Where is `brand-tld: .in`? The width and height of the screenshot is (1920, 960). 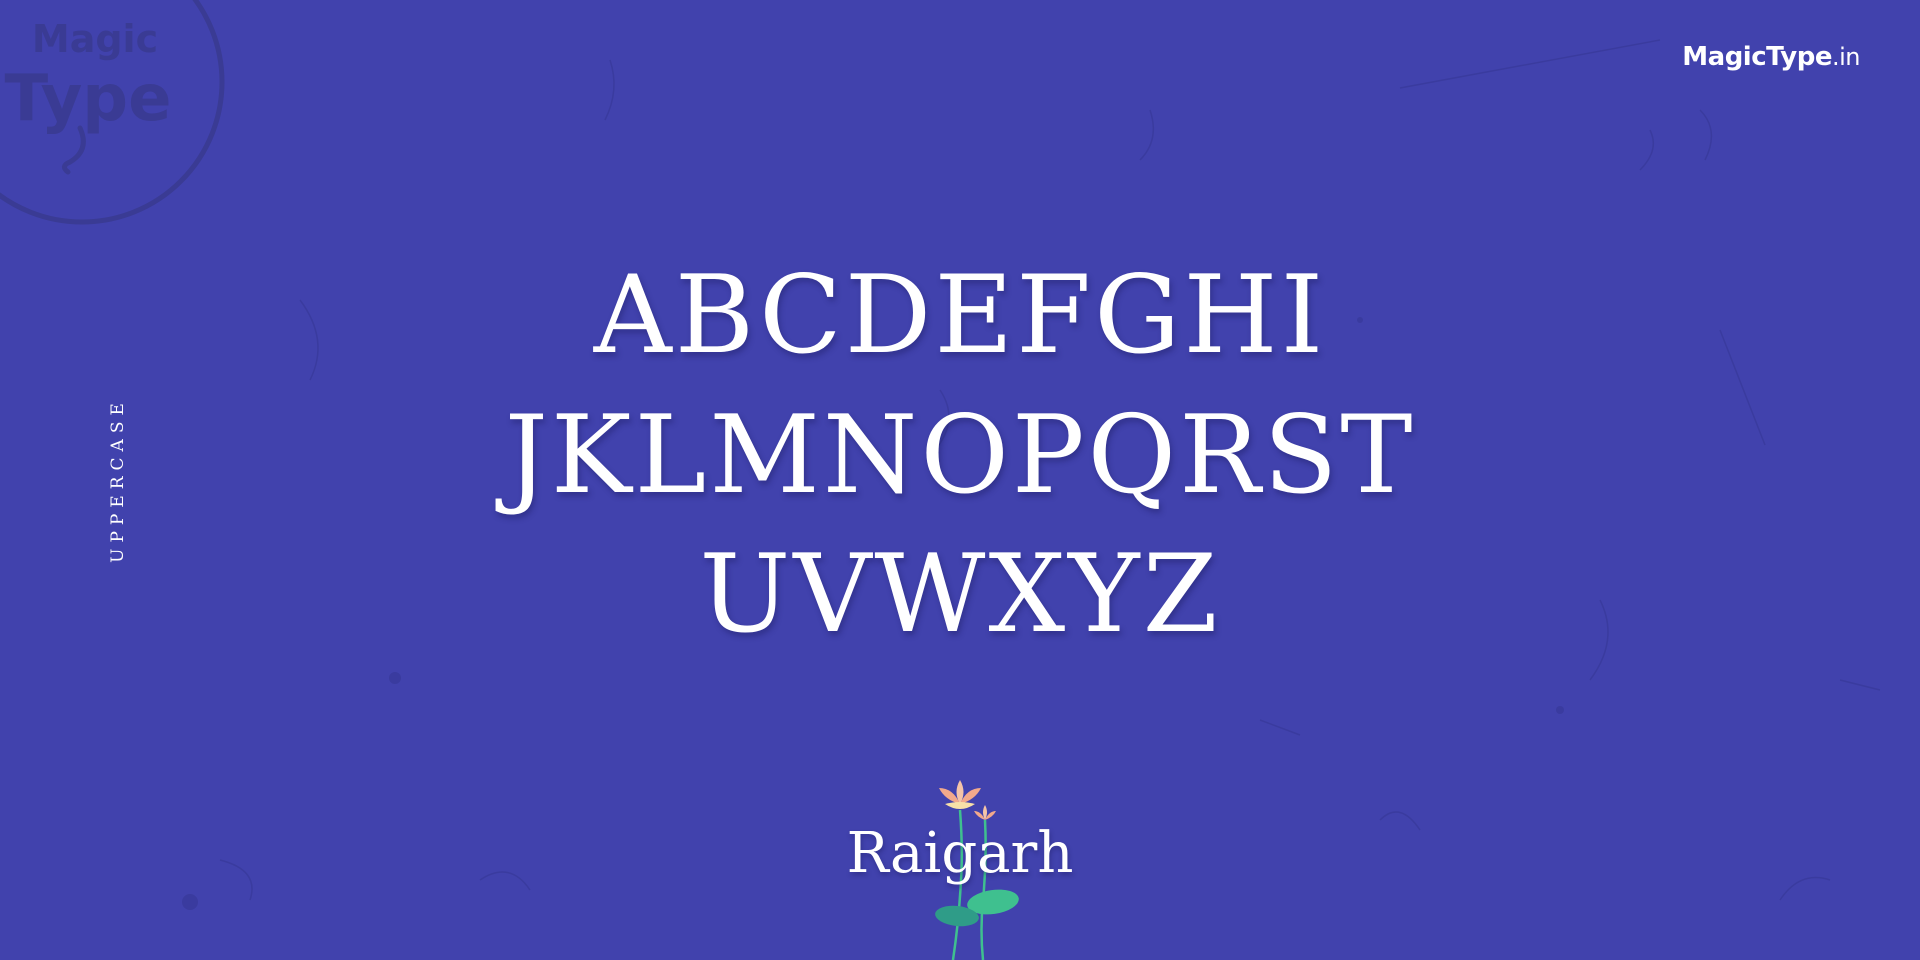 brand-tld: .in is located at coordinates (1846, 57).